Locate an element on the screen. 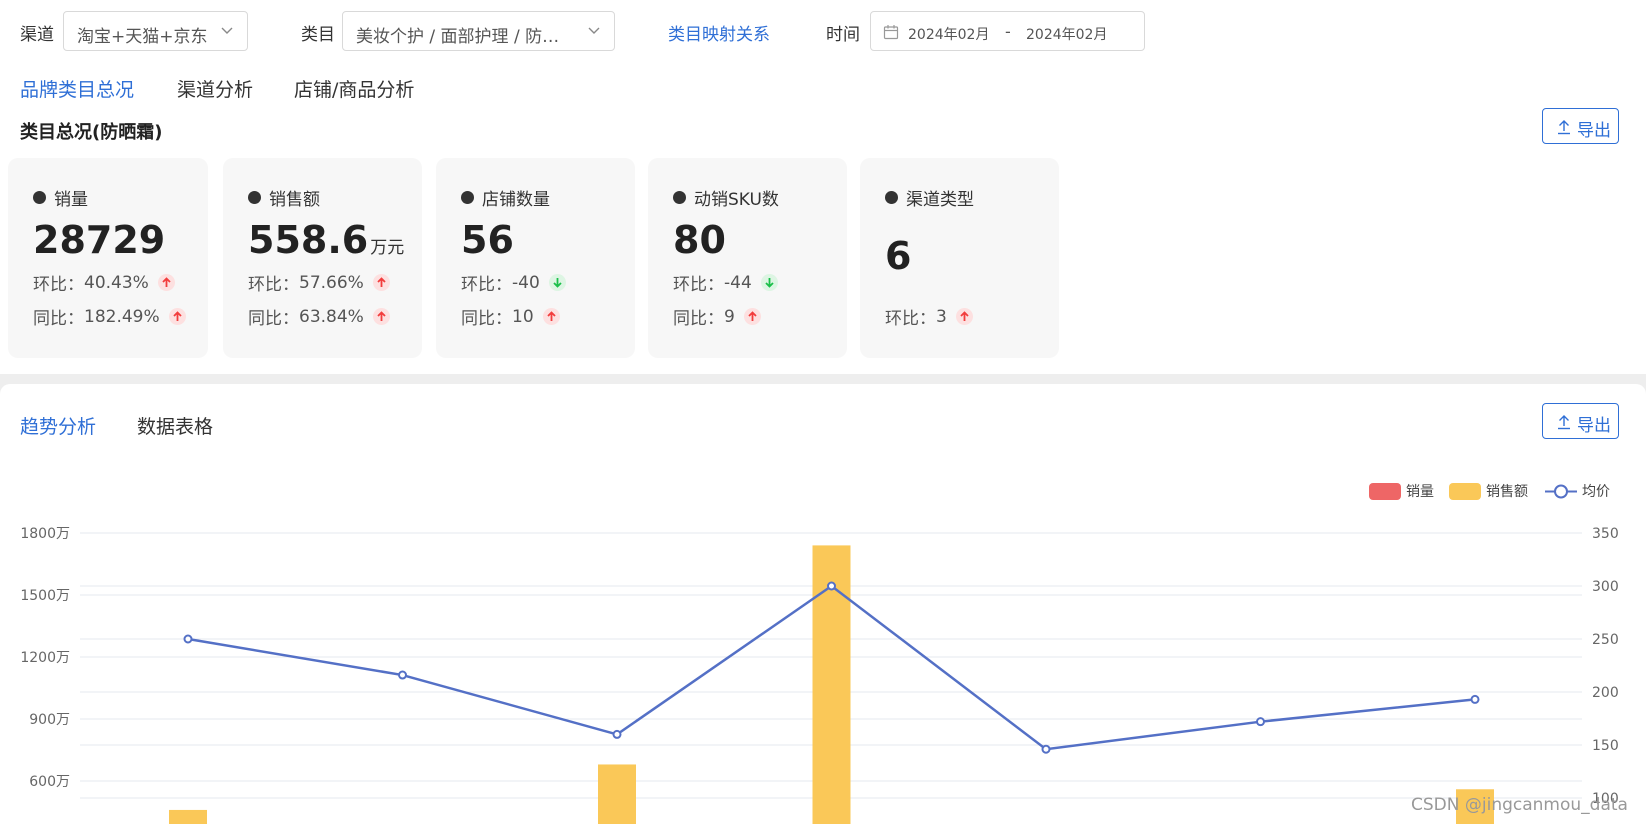 The width and height of the screenshot is (1646, 824). category-mapping-link: 类目映射关系 is located at coordinates (719, 32).